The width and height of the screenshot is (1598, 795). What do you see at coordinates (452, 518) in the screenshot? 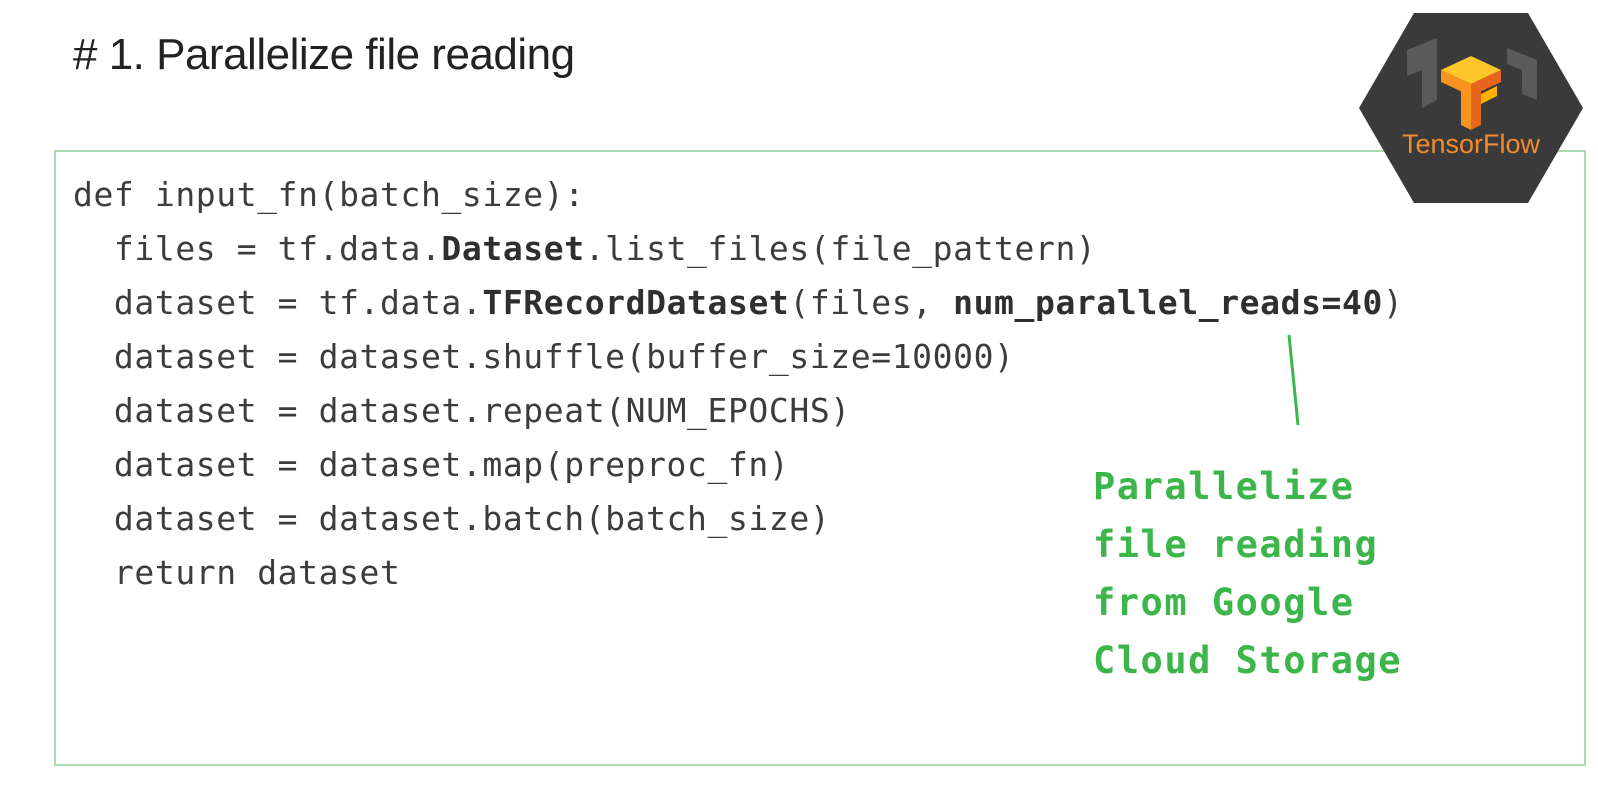
I see `code-text: dataset = dataset.batch(batch_size)` at bounding box center [452, 518].